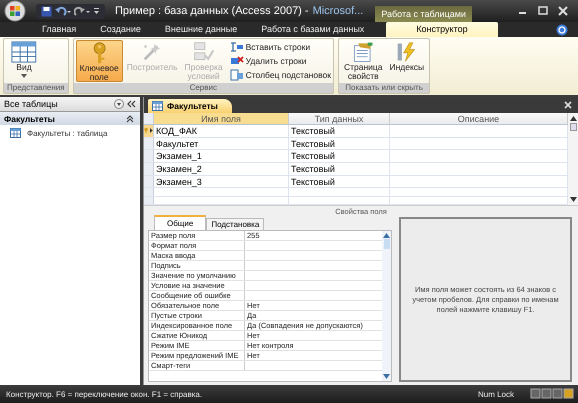 The width and height of the screenshot is (578, 403). Describe the element at coordinates (180, 222) in the screenshot. I see `properties-tab: Общие` at that location.